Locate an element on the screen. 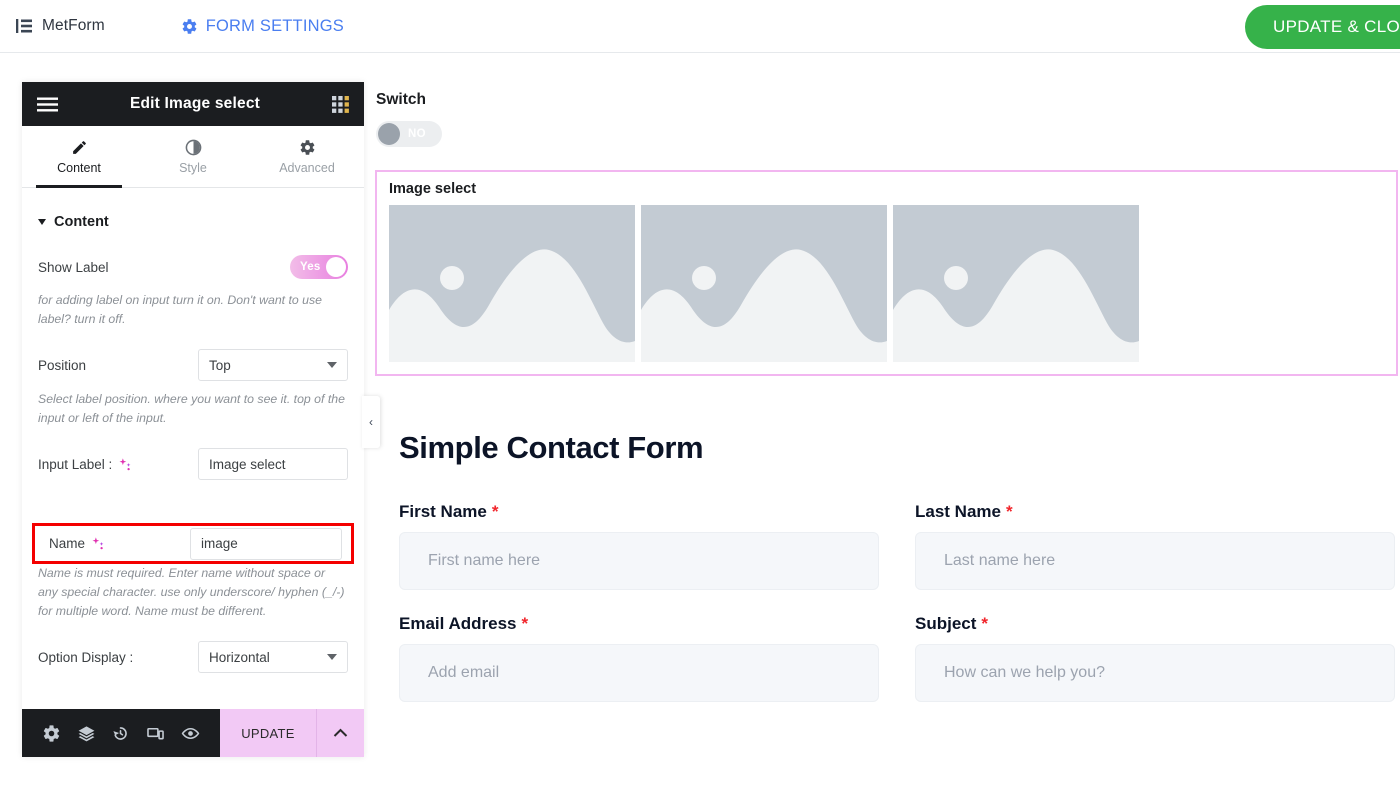 The image size is (1400, 800). tab-advanced: Advanced is located at coordinates (307, 156).